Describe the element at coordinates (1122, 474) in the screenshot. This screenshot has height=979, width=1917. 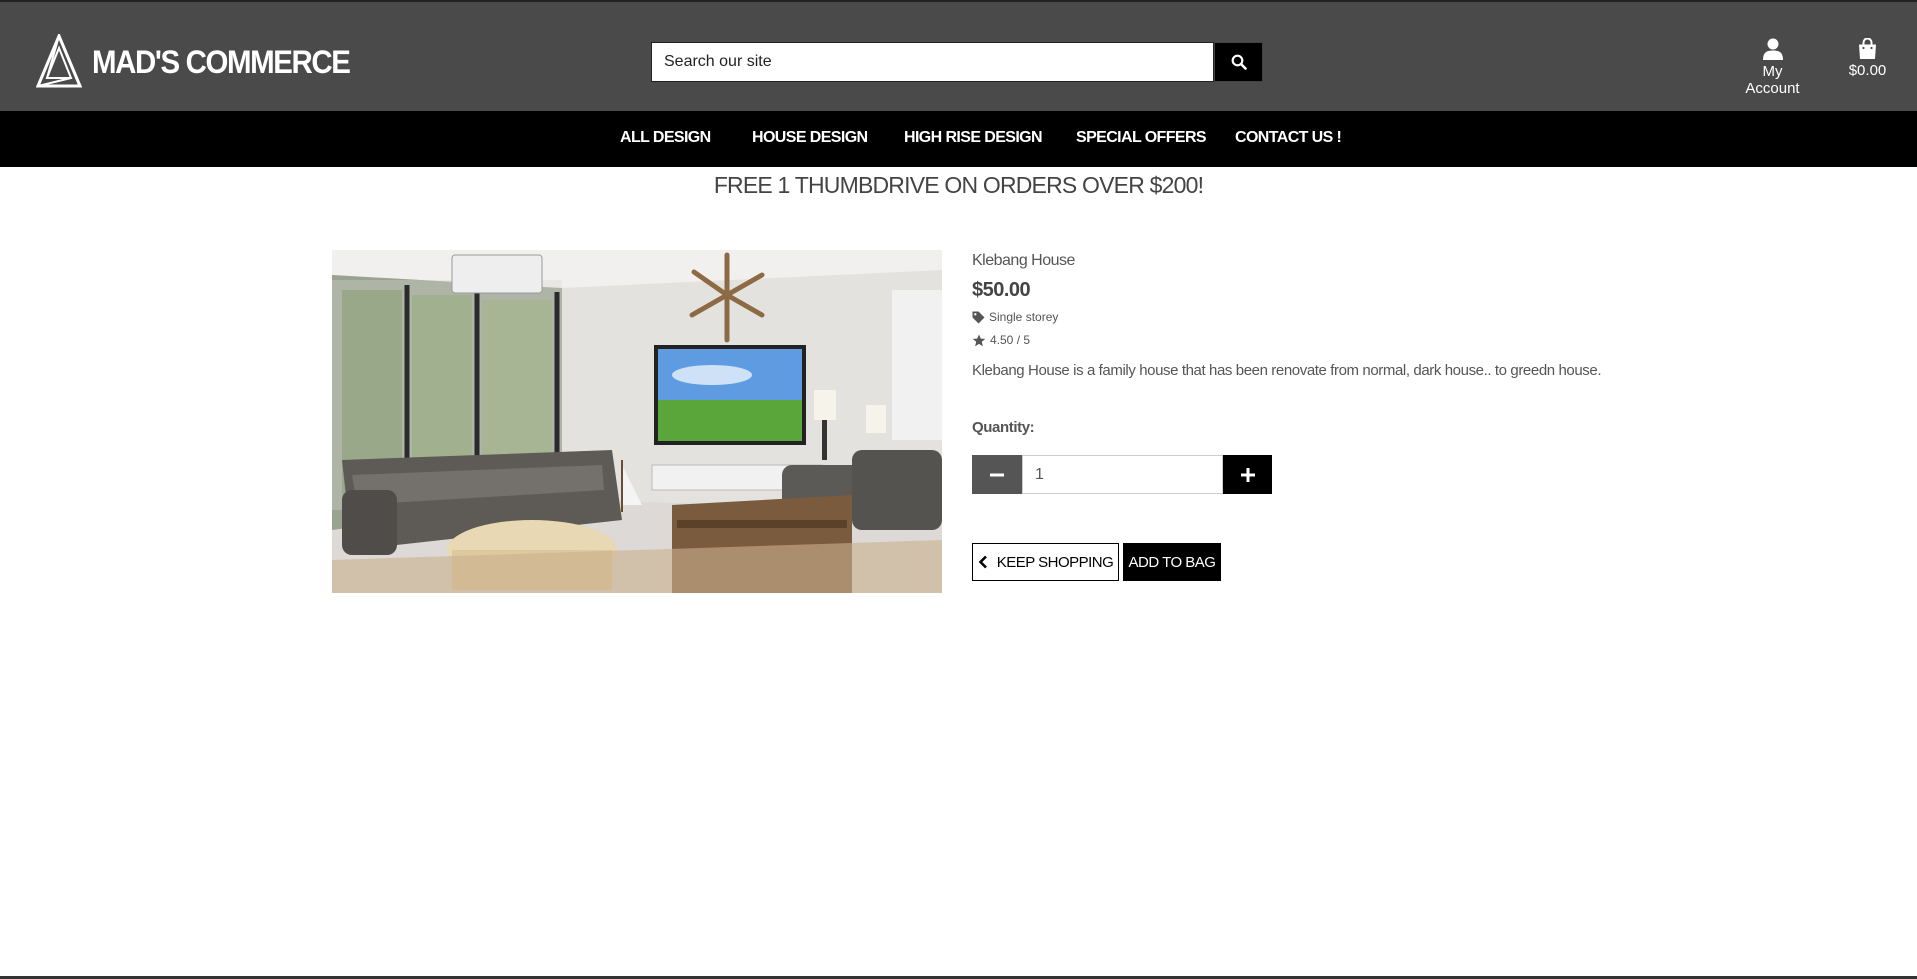
I see `quantity-input` at that location.